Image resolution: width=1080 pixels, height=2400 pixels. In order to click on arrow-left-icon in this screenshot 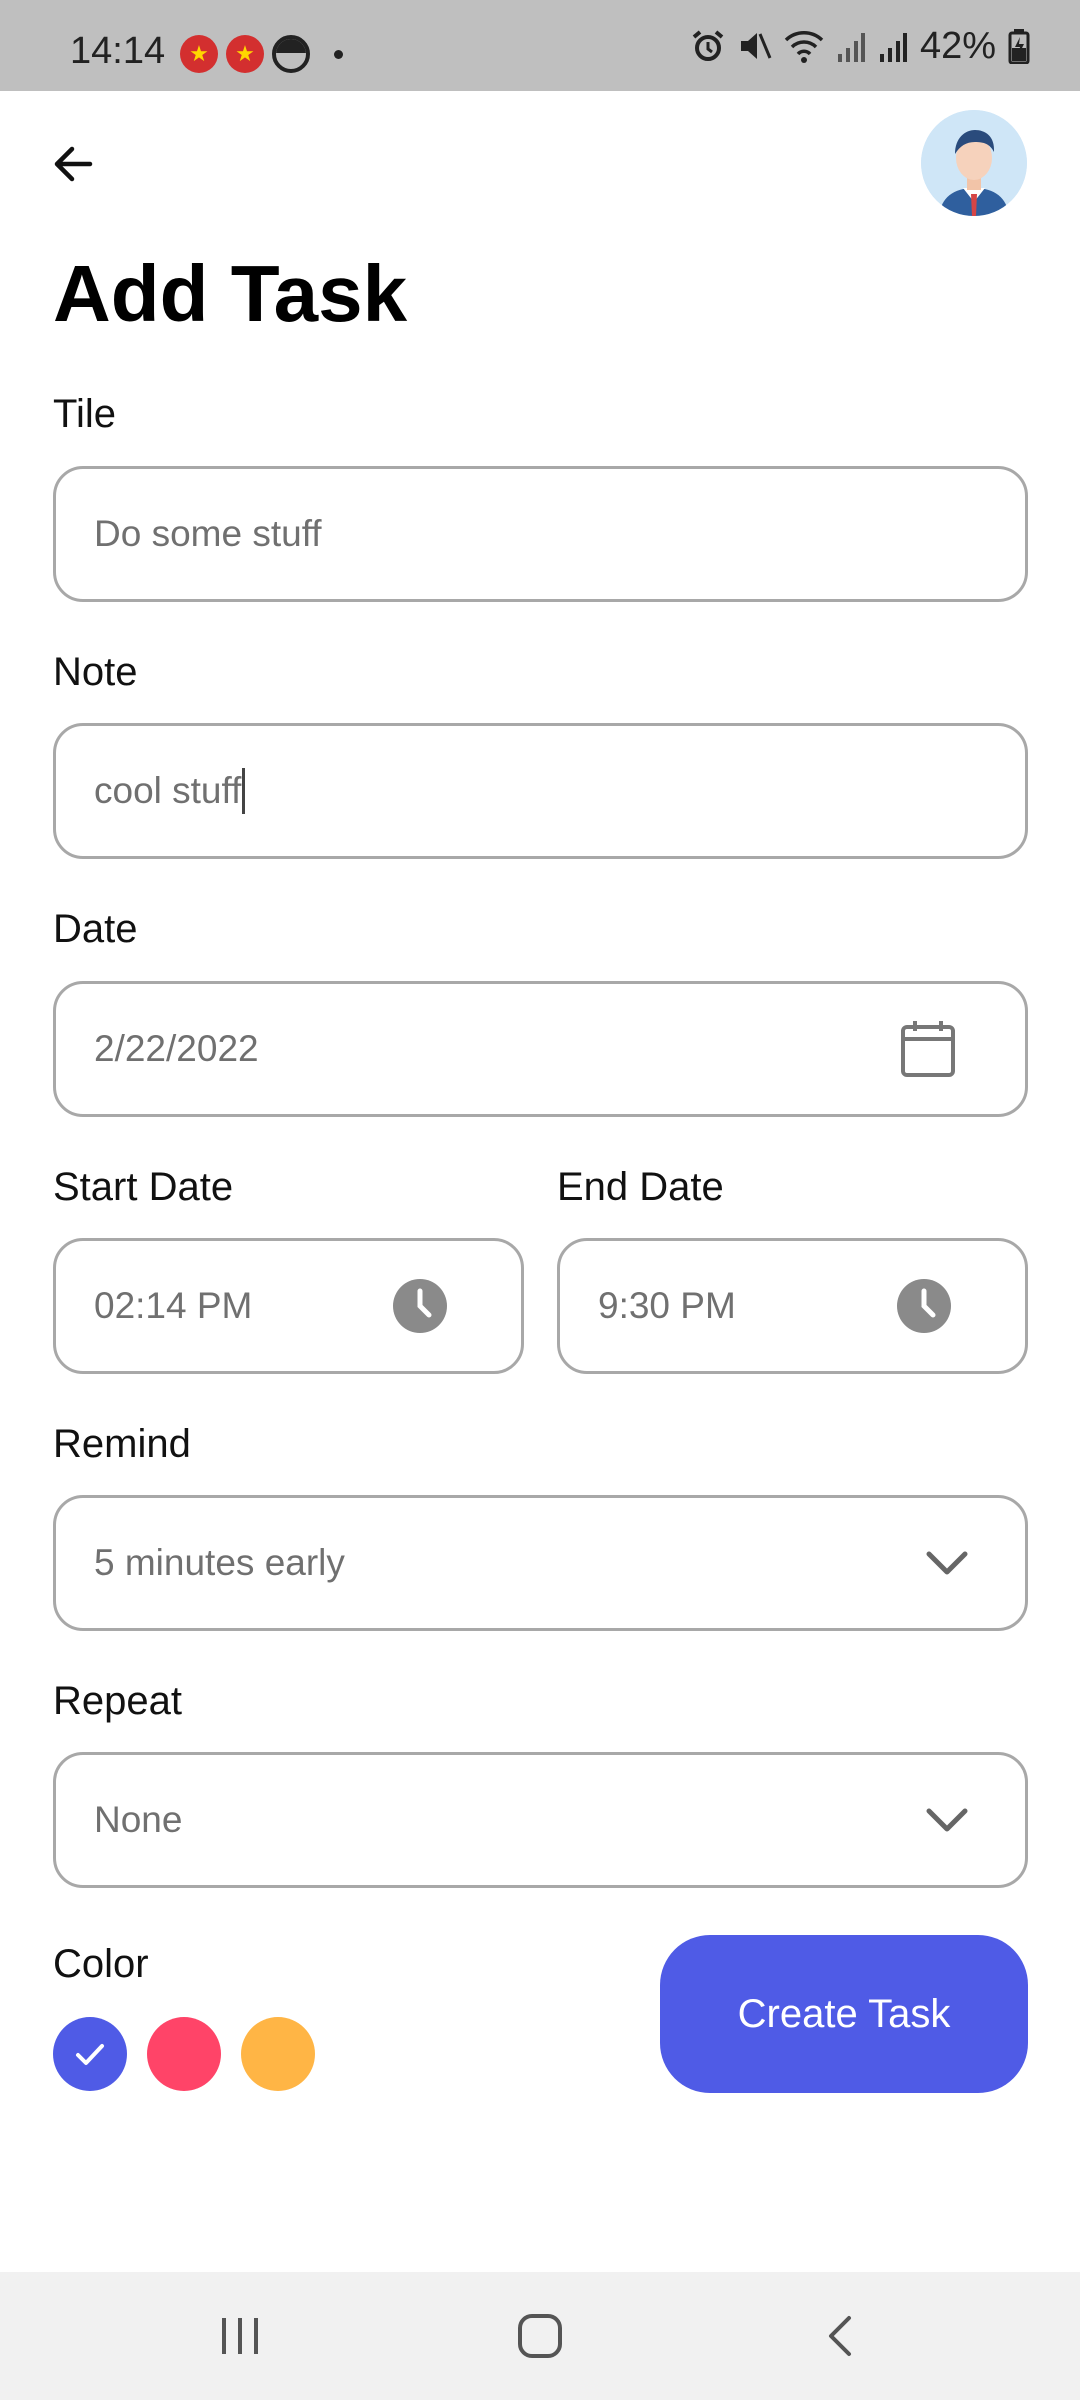, I will do `click(73, 164)`.